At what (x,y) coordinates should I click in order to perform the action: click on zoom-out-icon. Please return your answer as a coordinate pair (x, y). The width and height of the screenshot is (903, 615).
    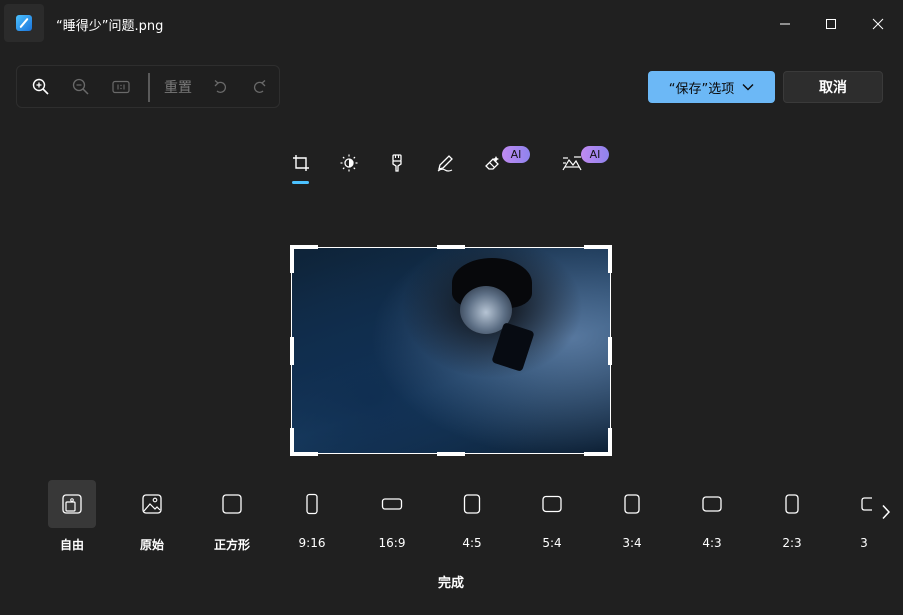
    Looking at the image, I should click on (80, 86).